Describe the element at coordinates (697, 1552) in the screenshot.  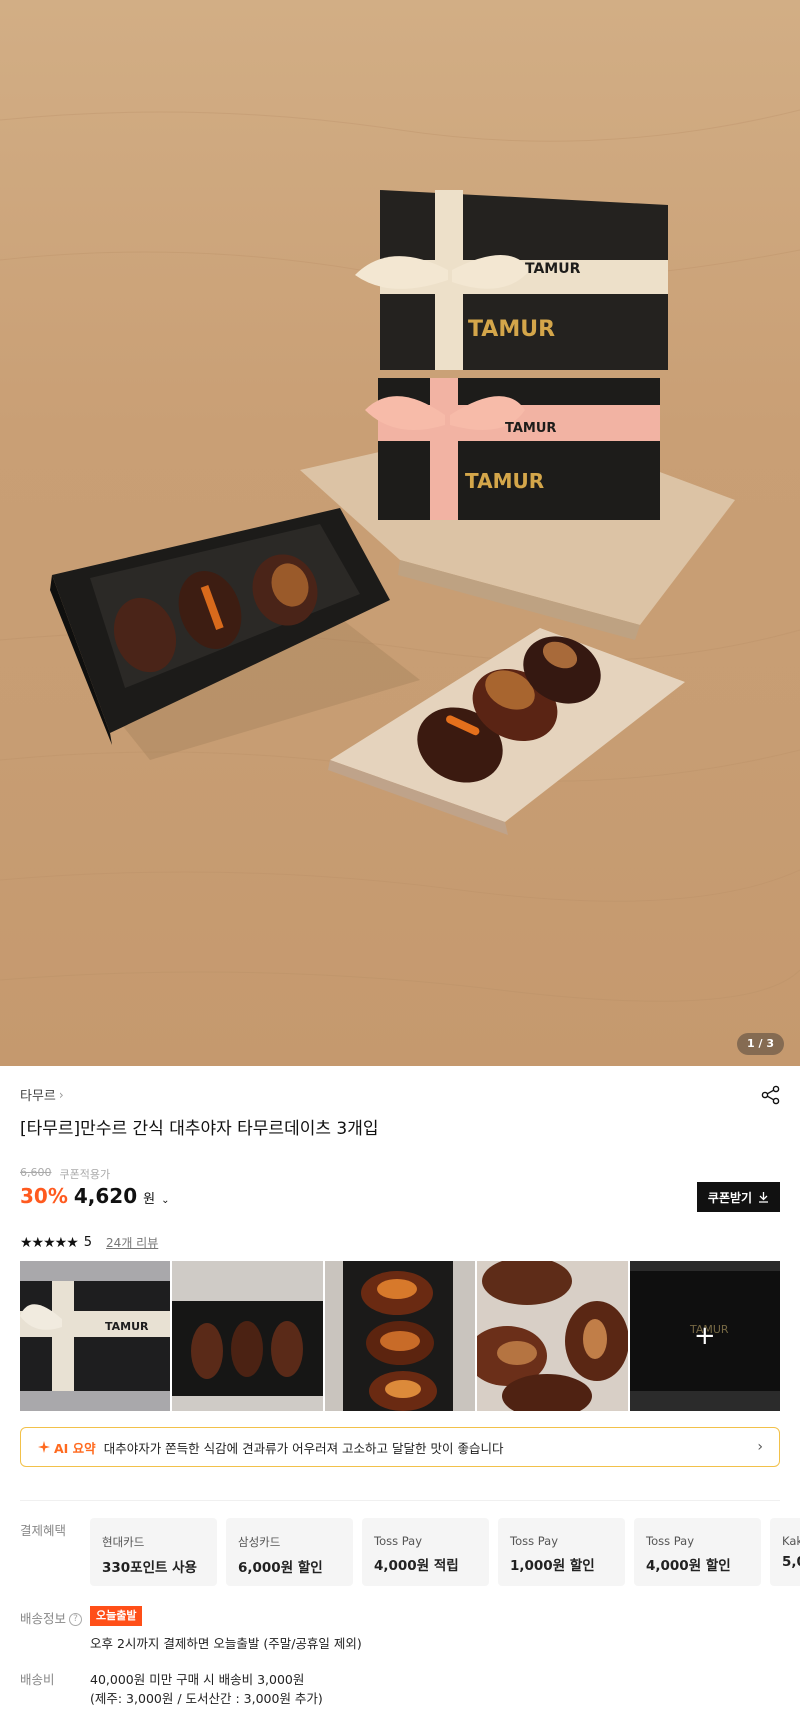
I see `payment-benefit-card: Toss Pay 4,000원 할인` at that location.